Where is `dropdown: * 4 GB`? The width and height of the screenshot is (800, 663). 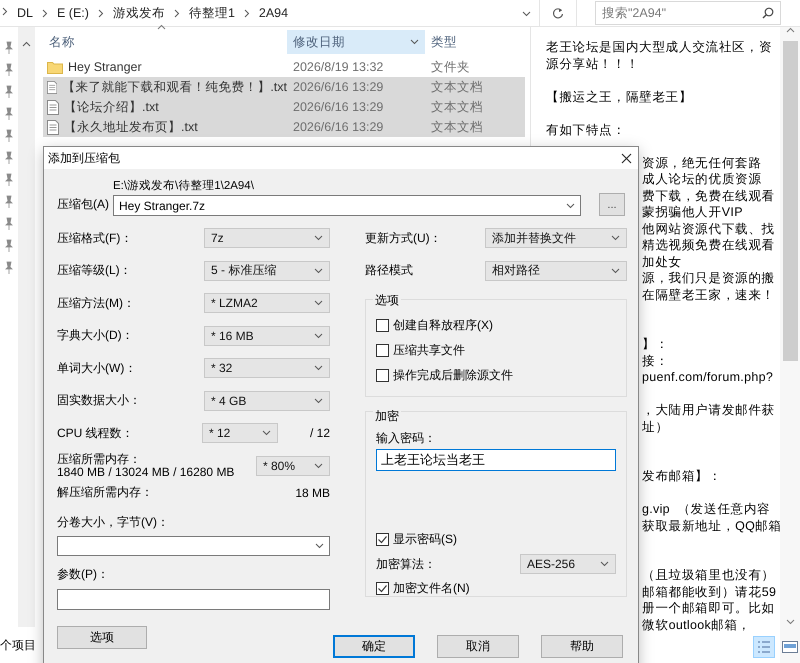 dropdown: * 4 GB is located at coordinates (267, 400).